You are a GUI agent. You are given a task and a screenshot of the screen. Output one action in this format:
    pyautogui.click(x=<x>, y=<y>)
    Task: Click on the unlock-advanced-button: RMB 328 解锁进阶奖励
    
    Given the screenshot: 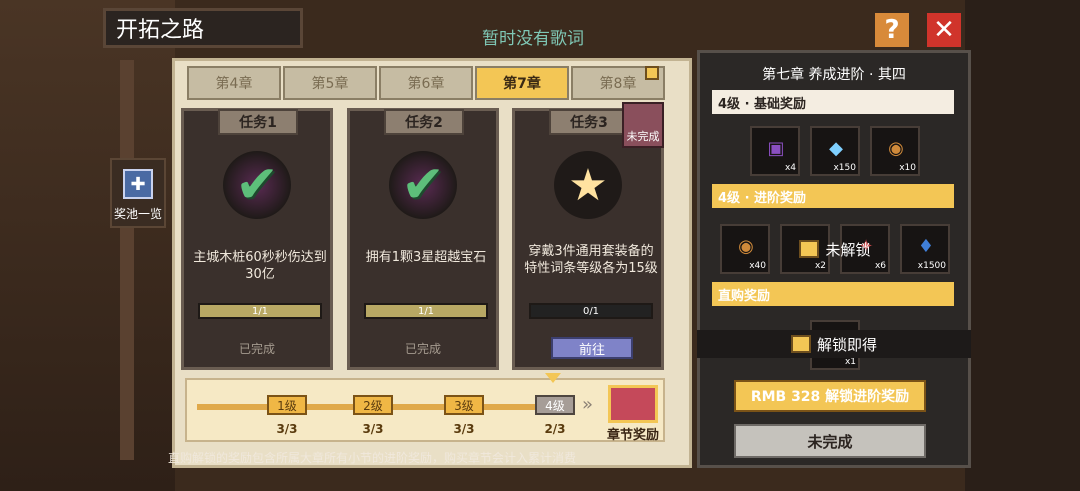 What is the action you would take?
    pyautogui.click(x=830, y=396)
    